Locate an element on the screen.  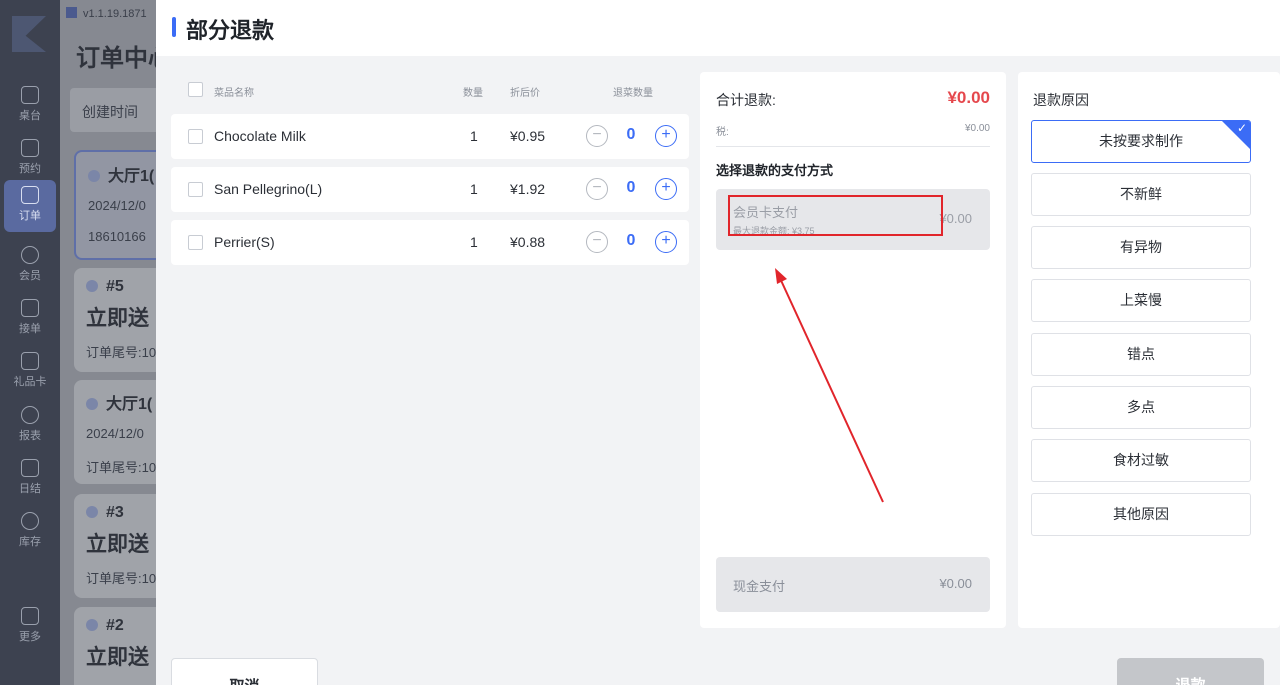
item-list-header: 菜品名称 数量 折后价 退菜数量 is located at coordinates (430, 89).